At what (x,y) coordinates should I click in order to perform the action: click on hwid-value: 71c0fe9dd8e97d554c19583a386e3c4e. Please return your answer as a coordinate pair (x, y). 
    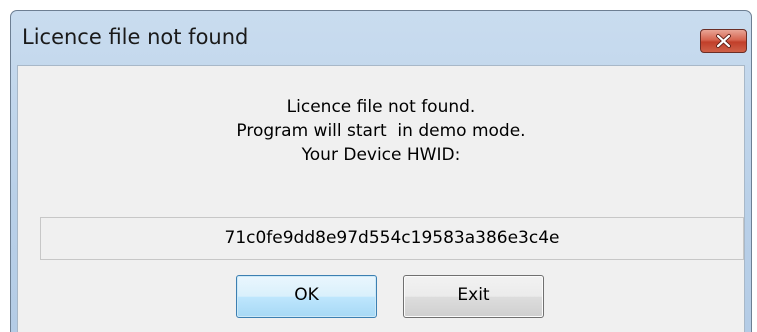
    Looking at the image, I should click on (392, 238).